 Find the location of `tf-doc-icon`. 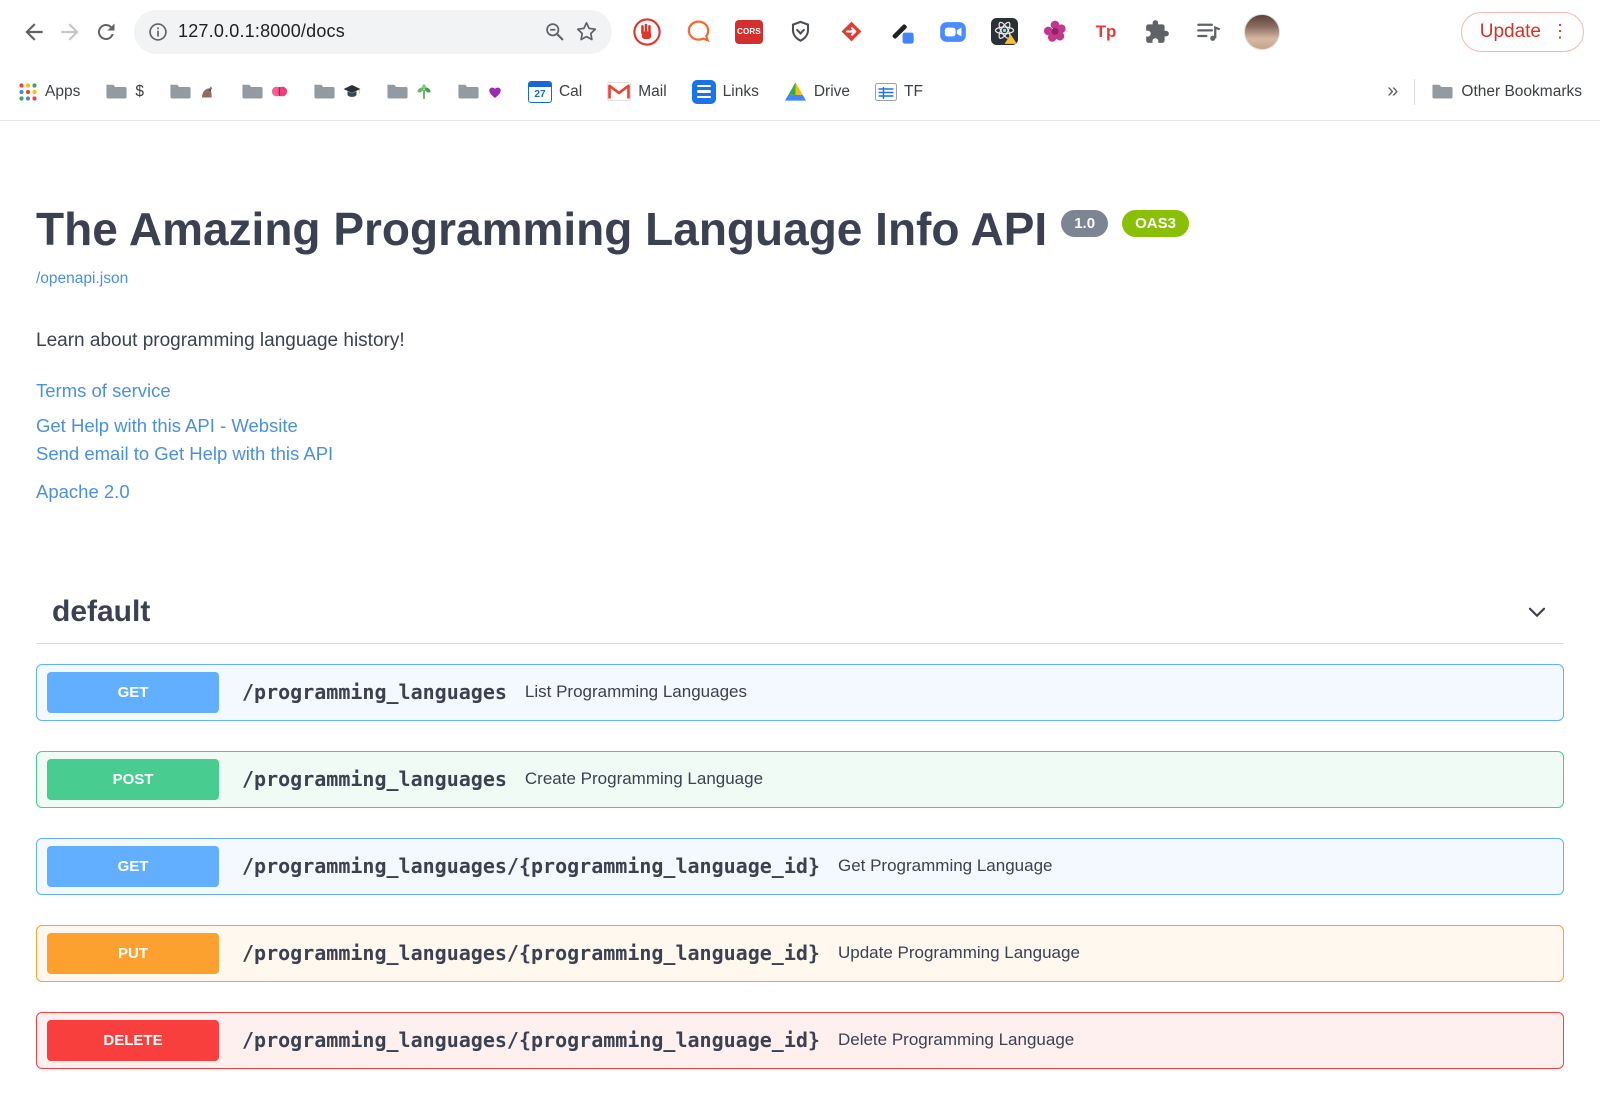

tf-doc-icon is located at coordinates (886, 91).